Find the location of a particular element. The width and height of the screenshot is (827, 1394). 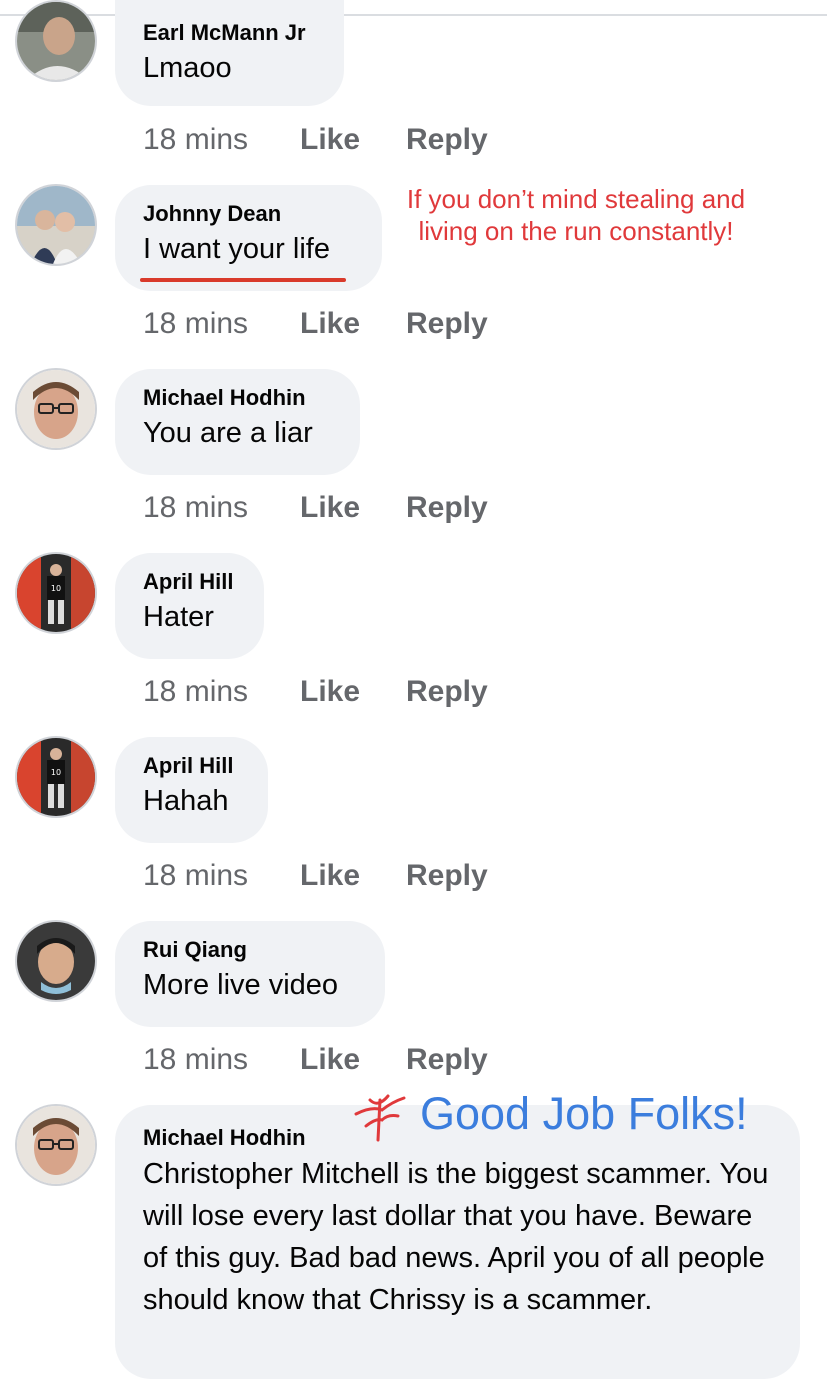

comment-bubble: Michael Hodhin You are a liar is located at coordinates (237, 422).